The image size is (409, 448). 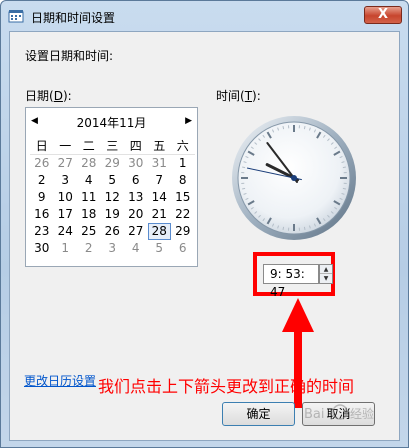 What do you see at coordinates (88, 146) in the screenshot?
I see `calendar-weekday: 二` at bounding box center [88, 146].